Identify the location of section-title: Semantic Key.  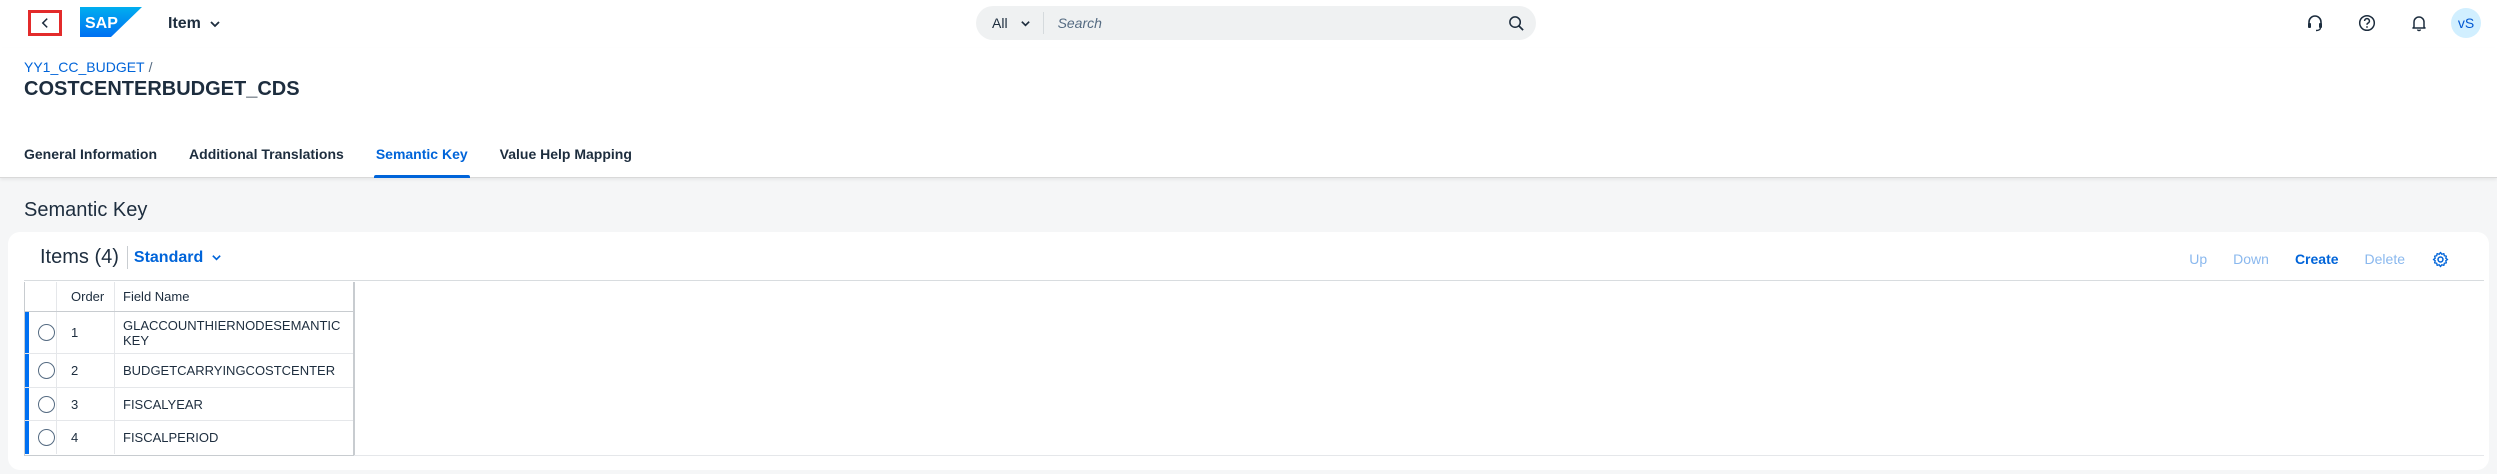
(86, 210).